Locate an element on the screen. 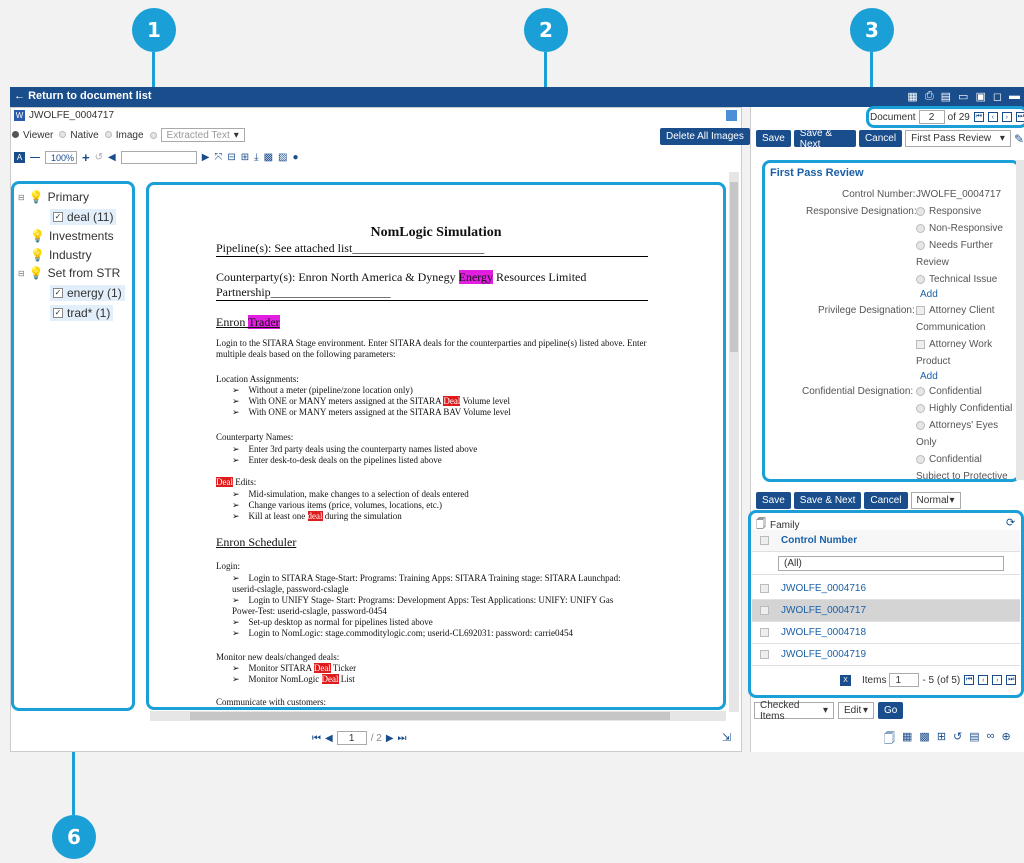 This screenshot has height=863, width=1024. extracted-text-radio: Extracted Text ▾ is located at coordinates (197, 135).